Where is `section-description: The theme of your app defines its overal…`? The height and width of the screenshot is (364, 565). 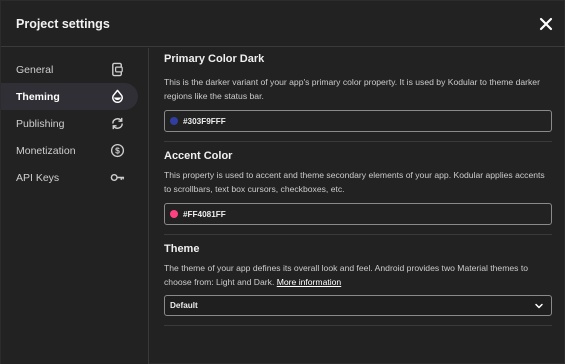
section-description: The theme of your app defines its overal… is located at coordinates (359, 275).